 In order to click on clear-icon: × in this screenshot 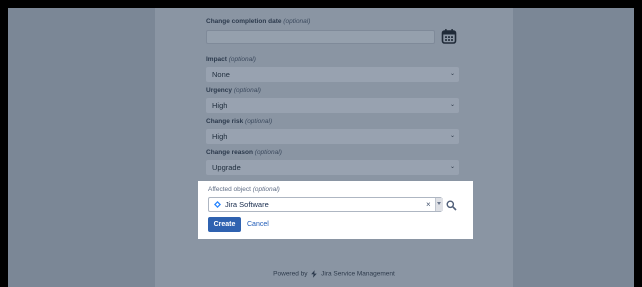, I will do `click(428, 204)`.